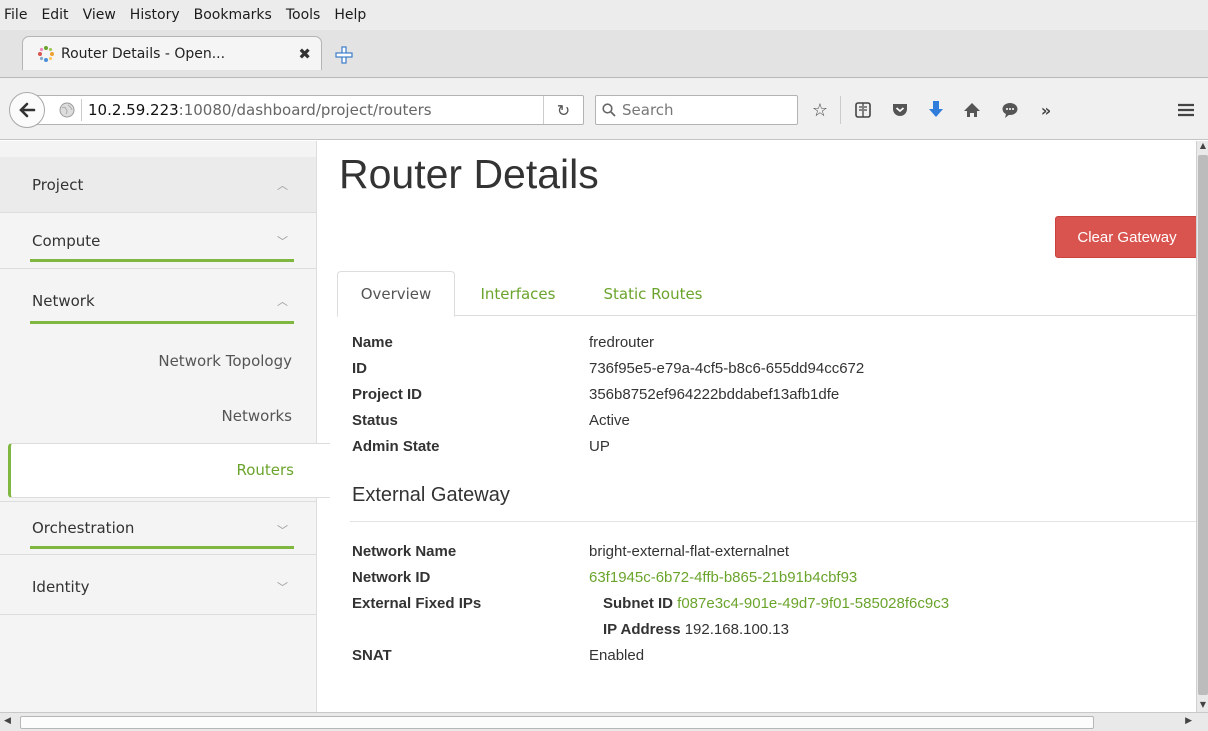 The image size is (1208, 731). I want to click on ip-address-row: IP Address 192.168.100.13, so click(696, 629).